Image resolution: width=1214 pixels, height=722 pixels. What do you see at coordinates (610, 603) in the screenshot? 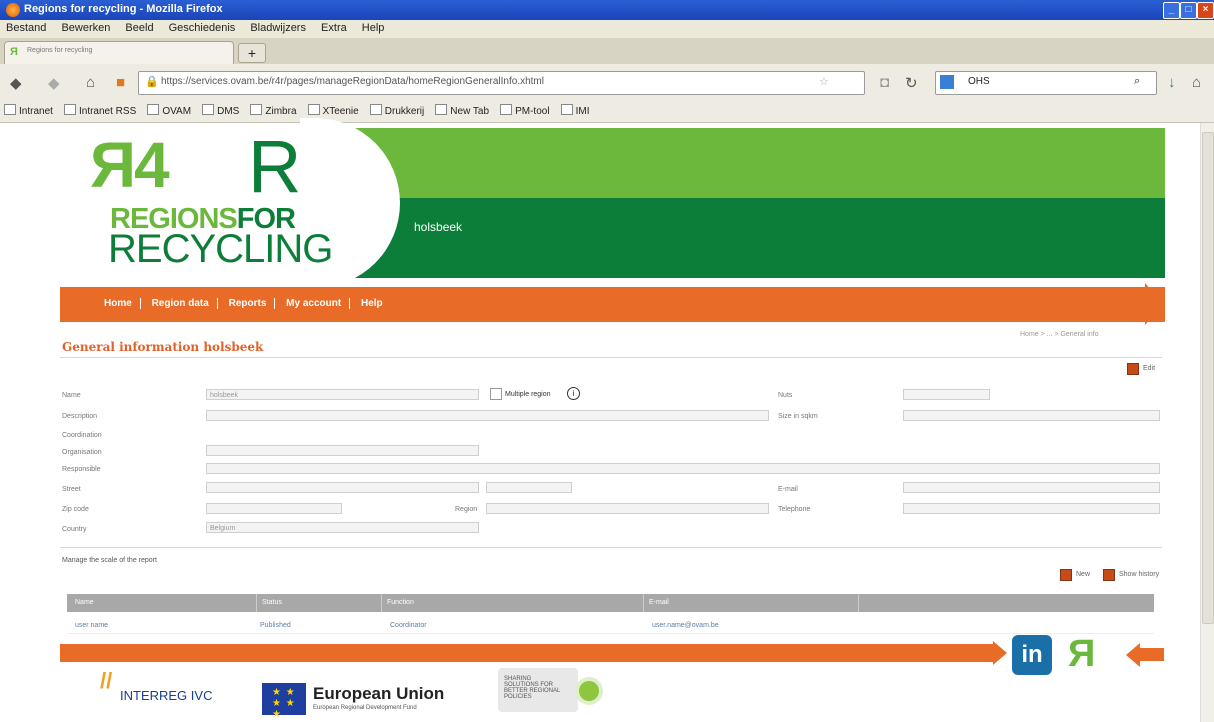
I see `users-table-header: Name Status Function E-mail` at bounding box center [610, 603].